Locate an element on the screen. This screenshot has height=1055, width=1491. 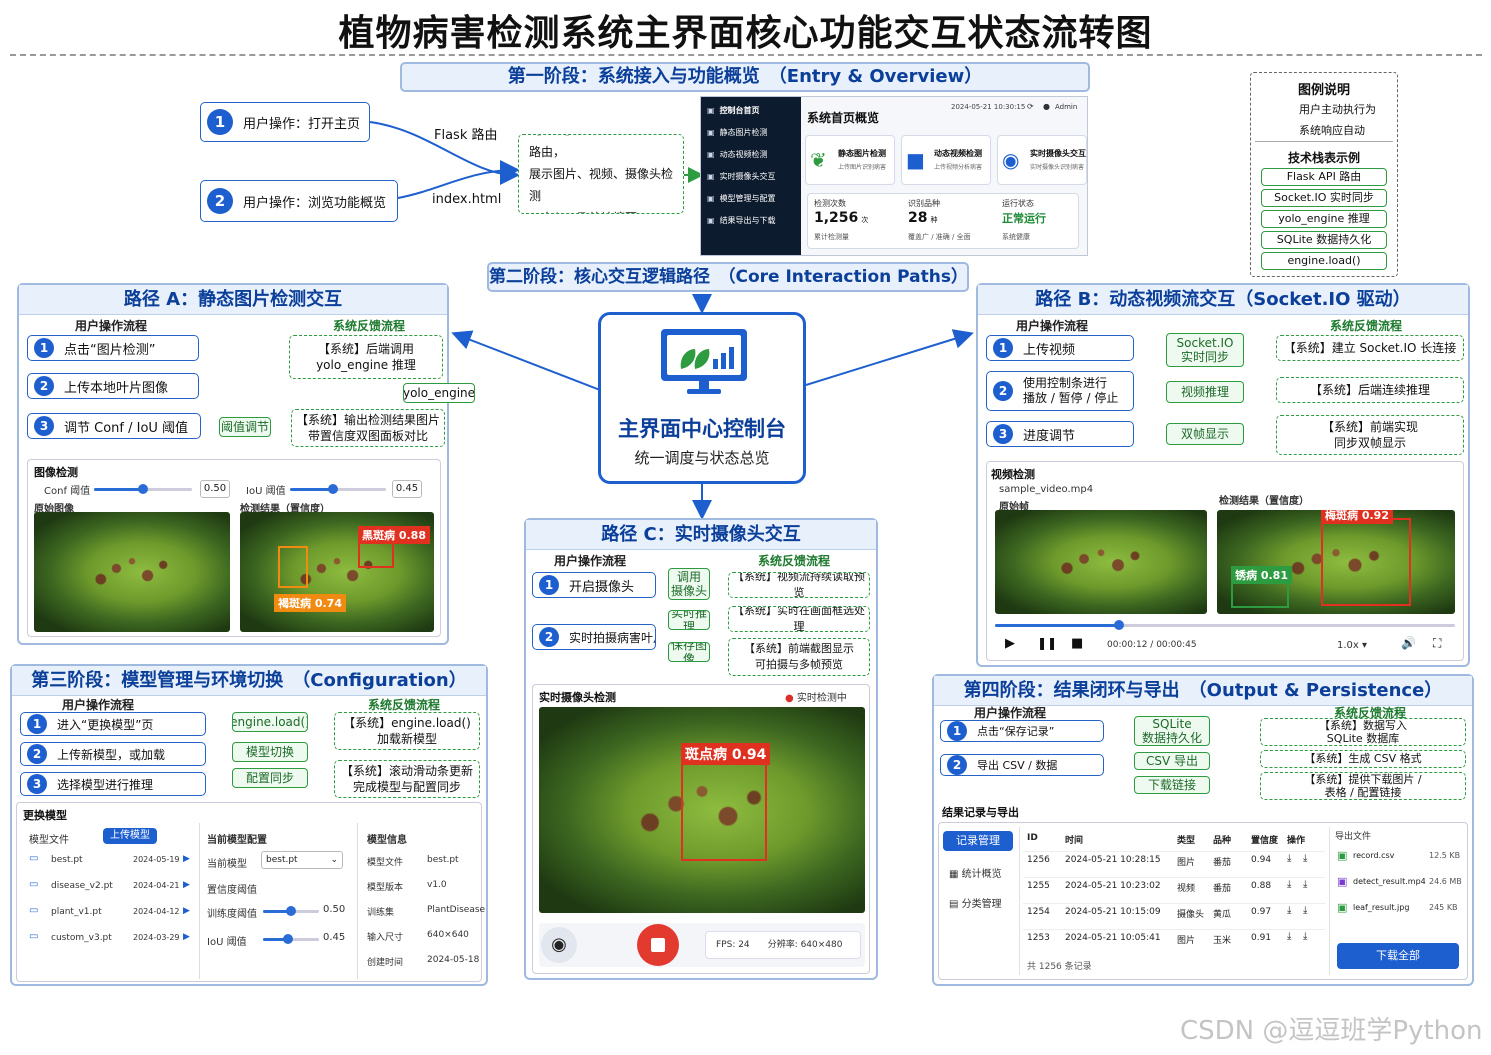
dashboard-nav-item: ▣ 动态视频检测 is located at coordinates (737, 154).